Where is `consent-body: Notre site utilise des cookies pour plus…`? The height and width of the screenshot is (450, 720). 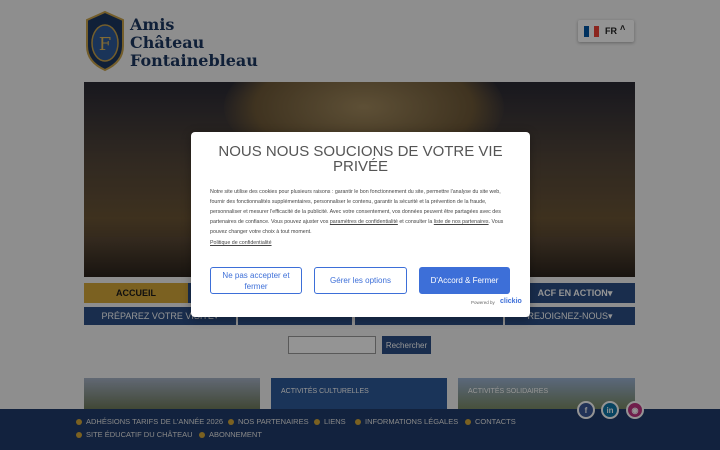
consent-body: Notre site utilise des cookies pour plus… is located at coordinates (361, 212).